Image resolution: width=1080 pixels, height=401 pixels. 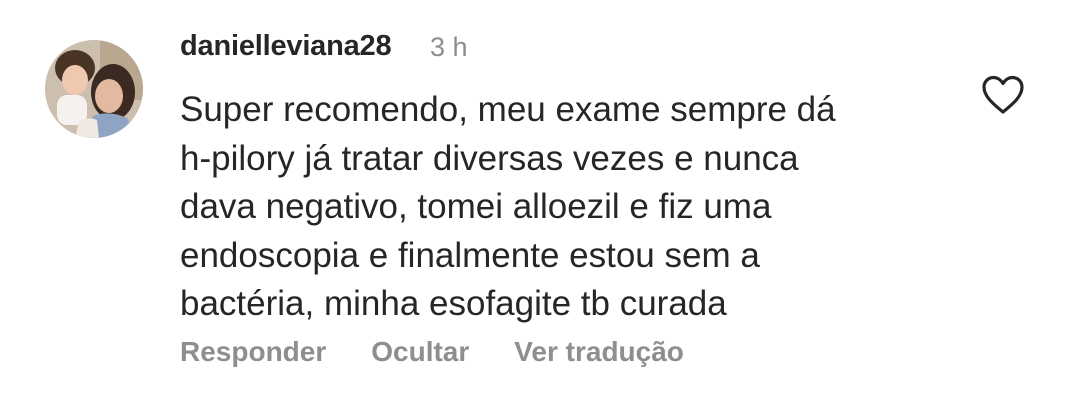 I want to click on like-button, so click(x=1003, y=95).